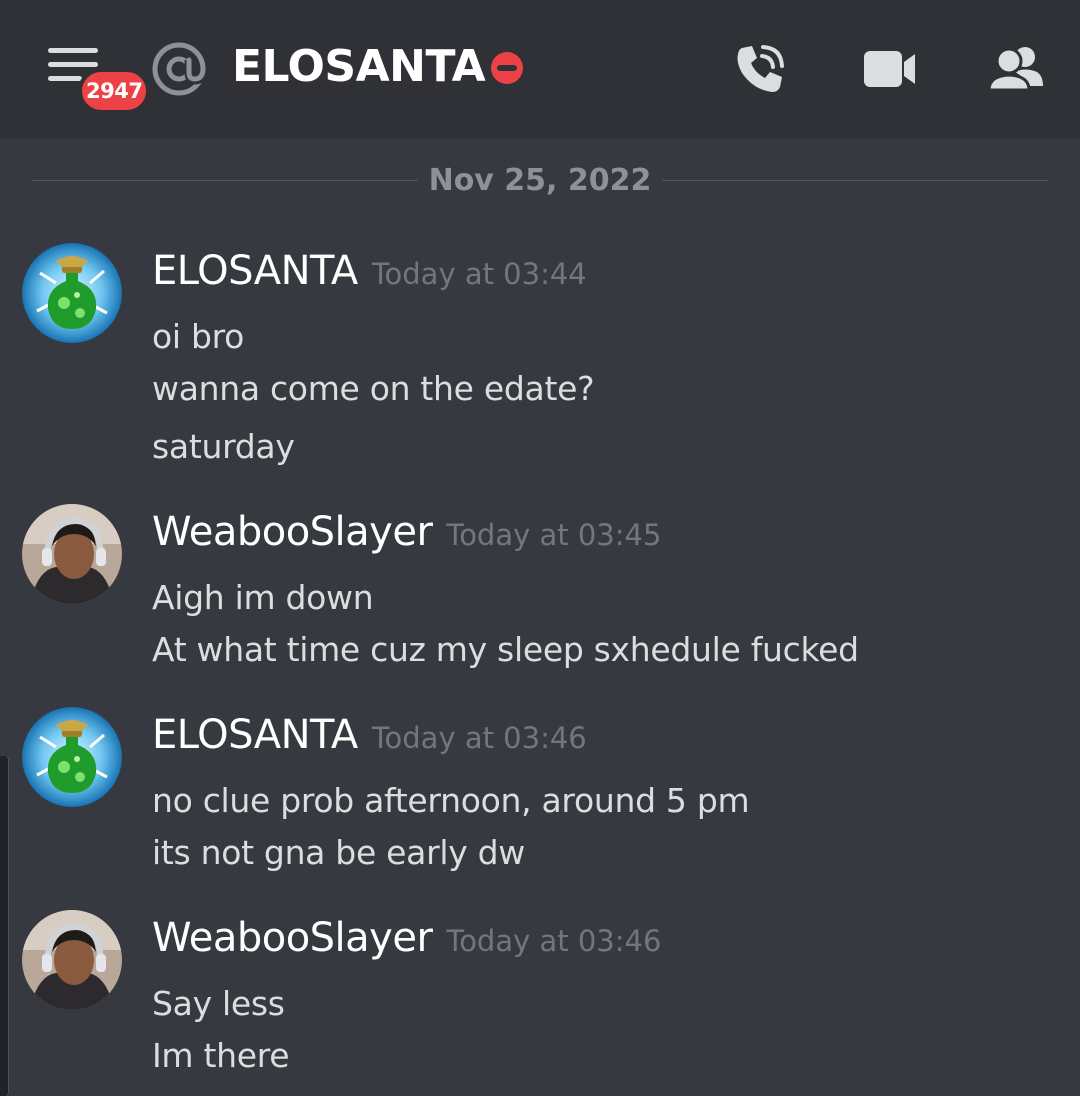  What do you see at coordinates (1016, 69) in the screenshot?
I see `members-icon` at bounding box center [1016, 69].